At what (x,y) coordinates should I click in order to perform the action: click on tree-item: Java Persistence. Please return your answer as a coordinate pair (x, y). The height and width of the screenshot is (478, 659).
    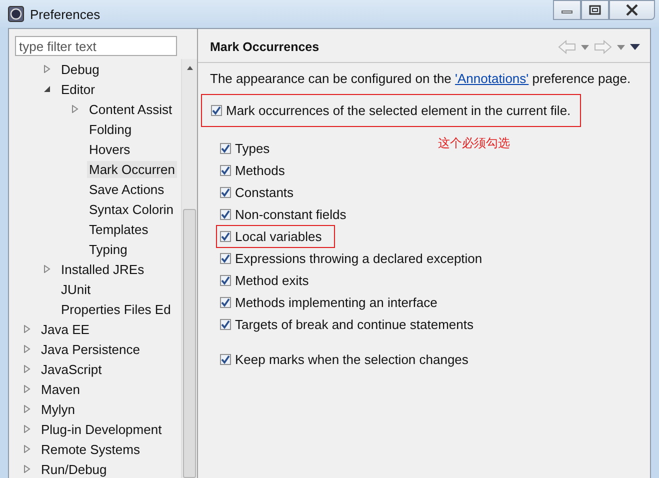
    Looking at the image, I should click on (90, 349).